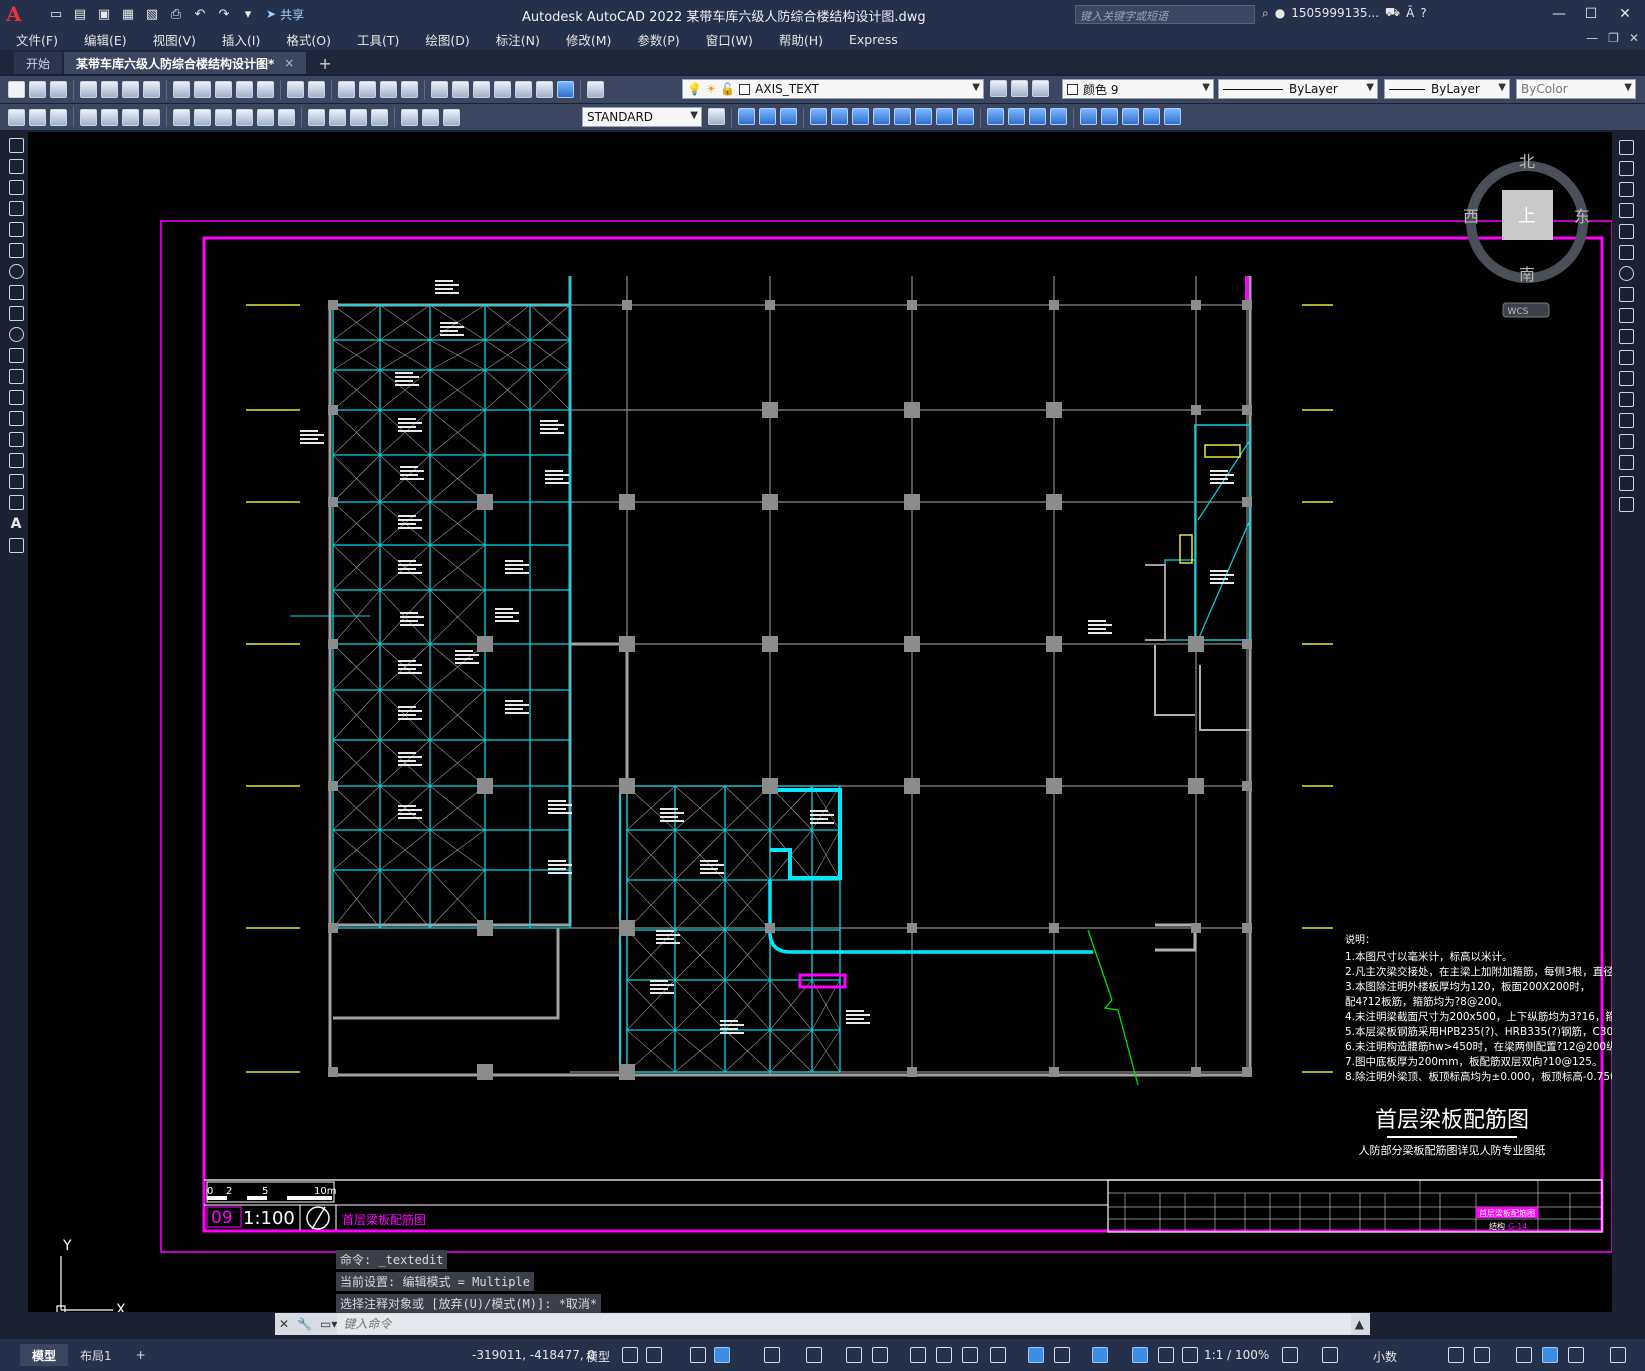 This screenshot has width=1645, height=1371. Describe the element at coordinates (265, 89) in the screenshot. I see `block-editor-icon` at that location.